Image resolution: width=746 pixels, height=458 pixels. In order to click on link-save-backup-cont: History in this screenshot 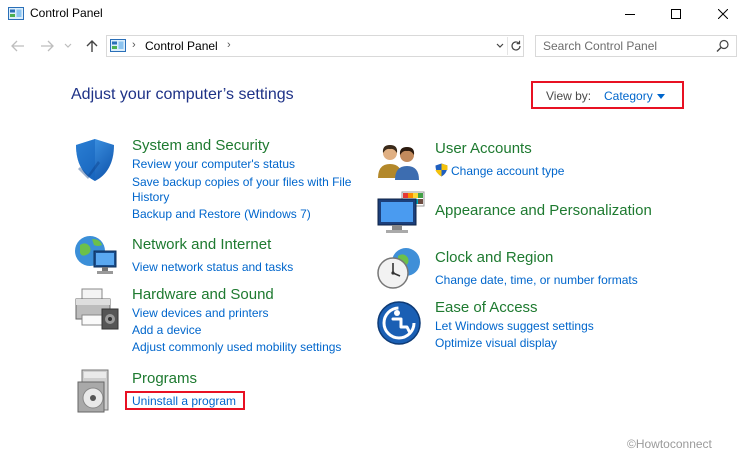, I will do `click(150, 197)`.